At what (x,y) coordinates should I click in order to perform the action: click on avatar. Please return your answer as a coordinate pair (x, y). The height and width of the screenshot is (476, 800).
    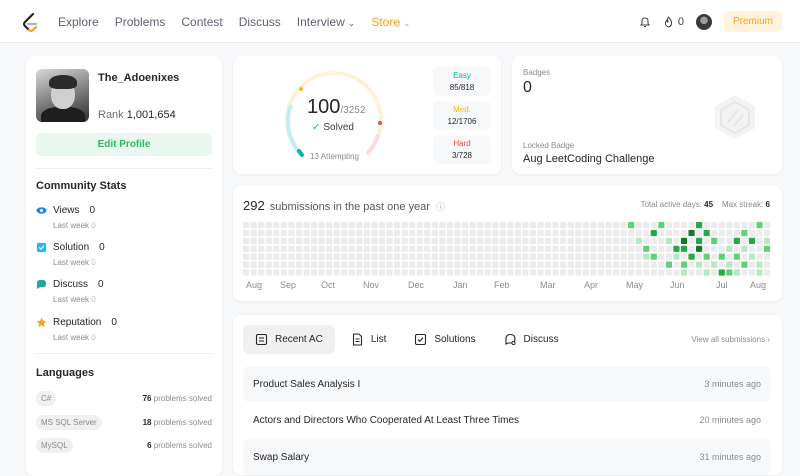
    Looking at the image, I should click on (703, 21).